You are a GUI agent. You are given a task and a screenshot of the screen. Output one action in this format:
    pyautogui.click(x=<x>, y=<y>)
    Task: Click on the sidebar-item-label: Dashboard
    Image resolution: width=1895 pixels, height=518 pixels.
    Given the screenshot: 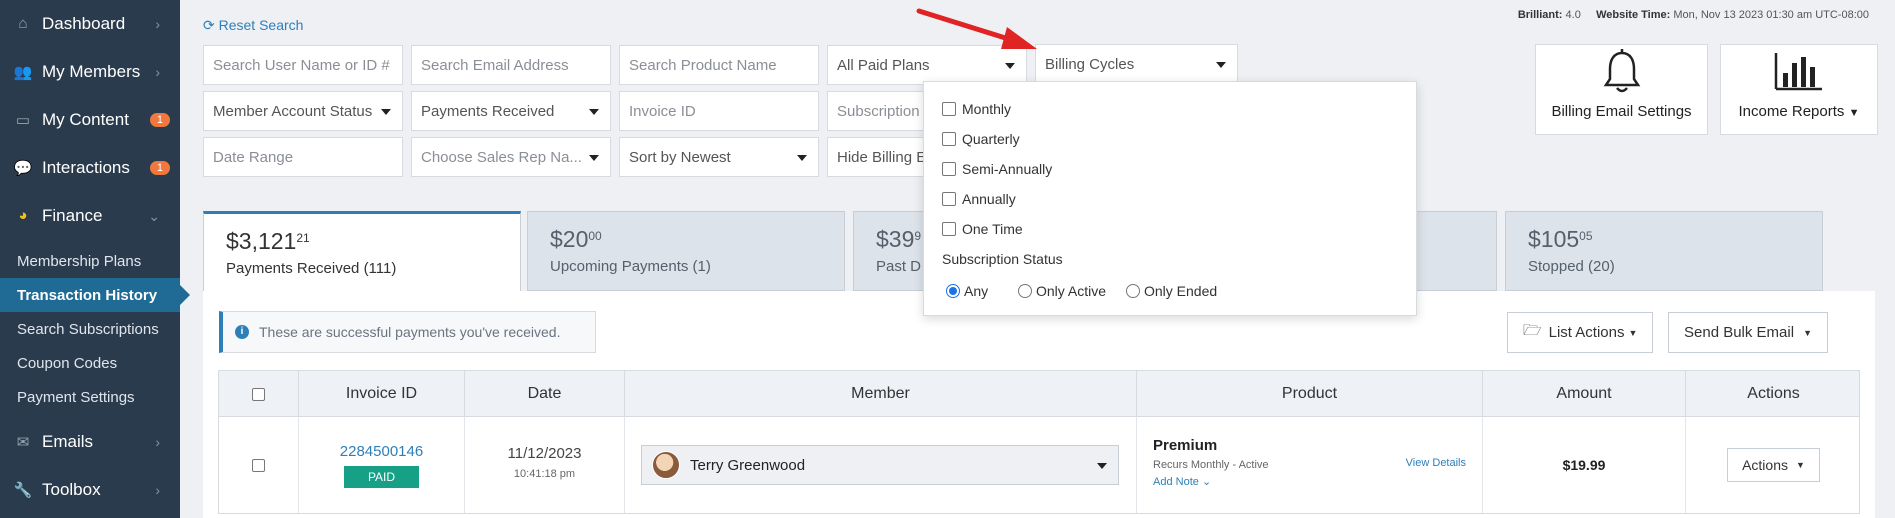 What is the action you would take?
    pyautogui.click(x=84, y=23)
    